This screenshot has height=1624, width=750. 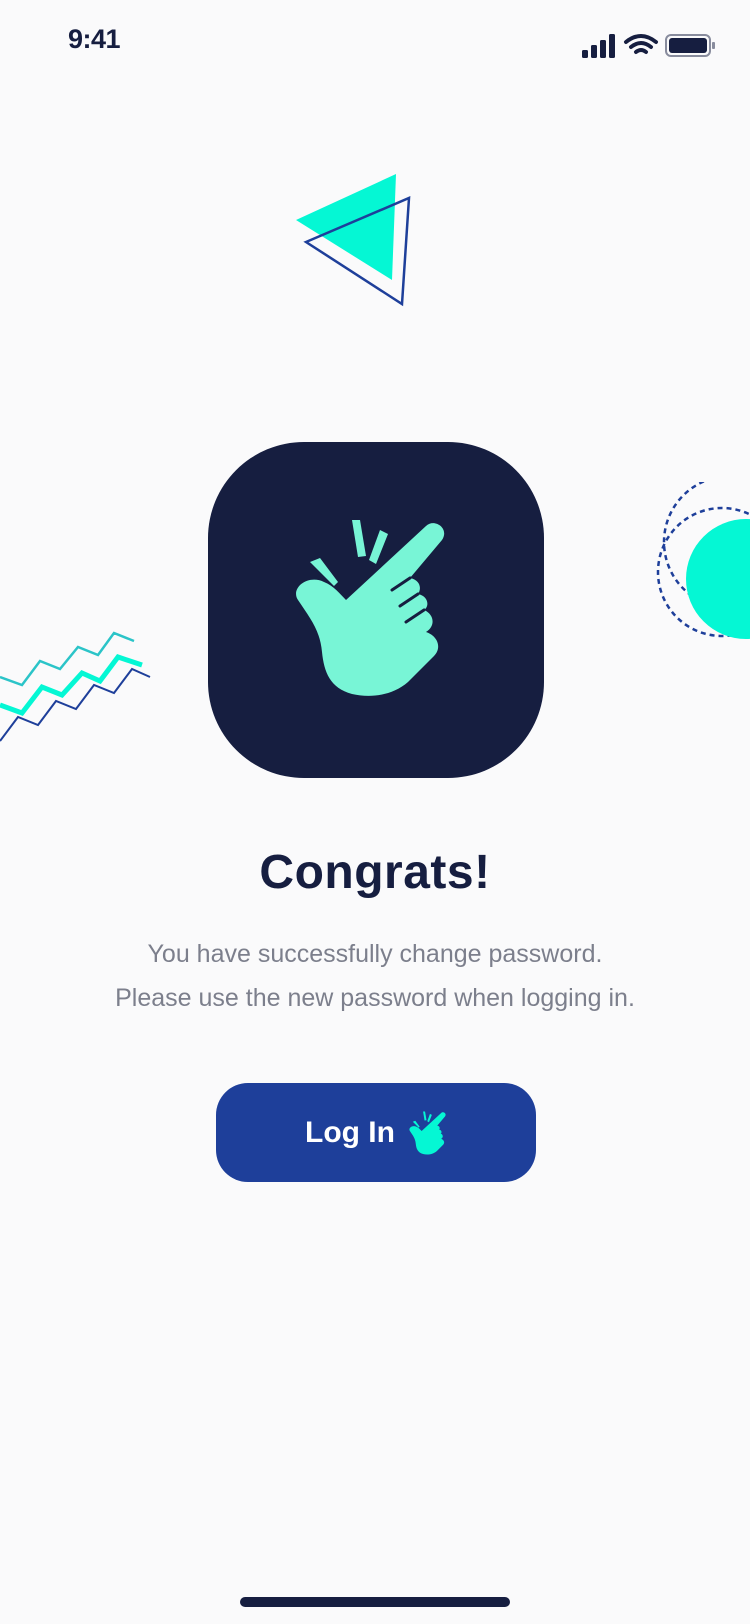 What do you see at coordinates (375, 1602) in the screenshot?
I see `home-indicator` at bounding box center [375, 1602].